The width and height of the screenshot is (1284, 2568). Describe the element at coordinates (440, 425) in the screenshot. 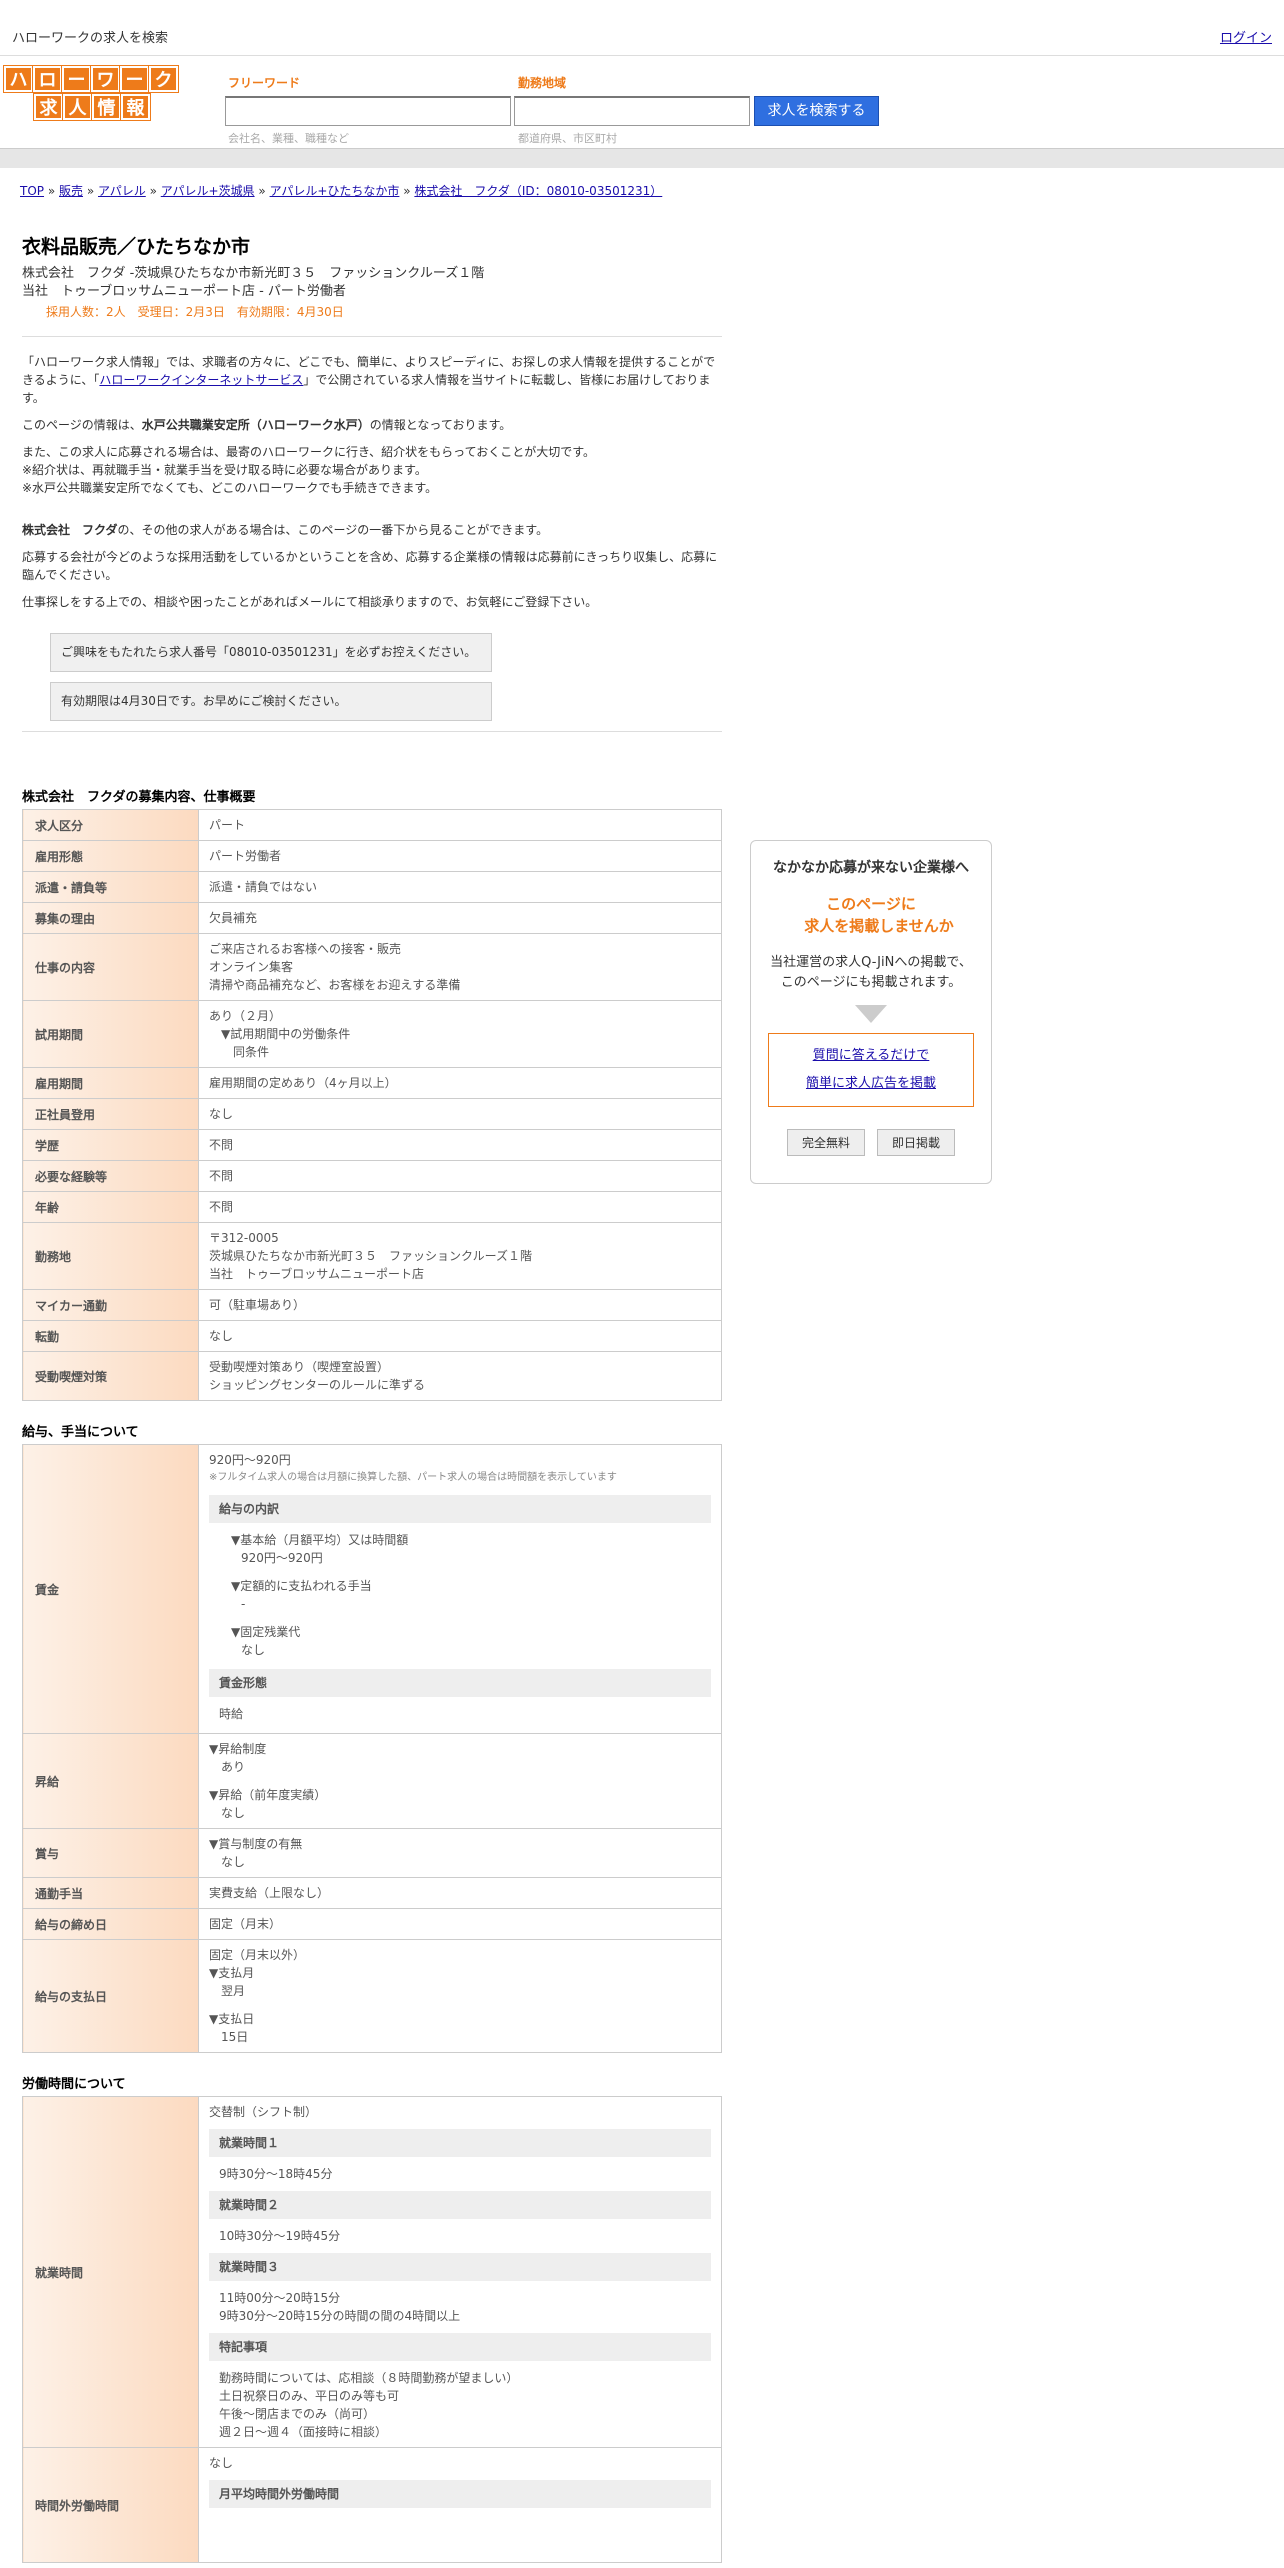

I see `intro-text-part: の情報となっております。` at that location.